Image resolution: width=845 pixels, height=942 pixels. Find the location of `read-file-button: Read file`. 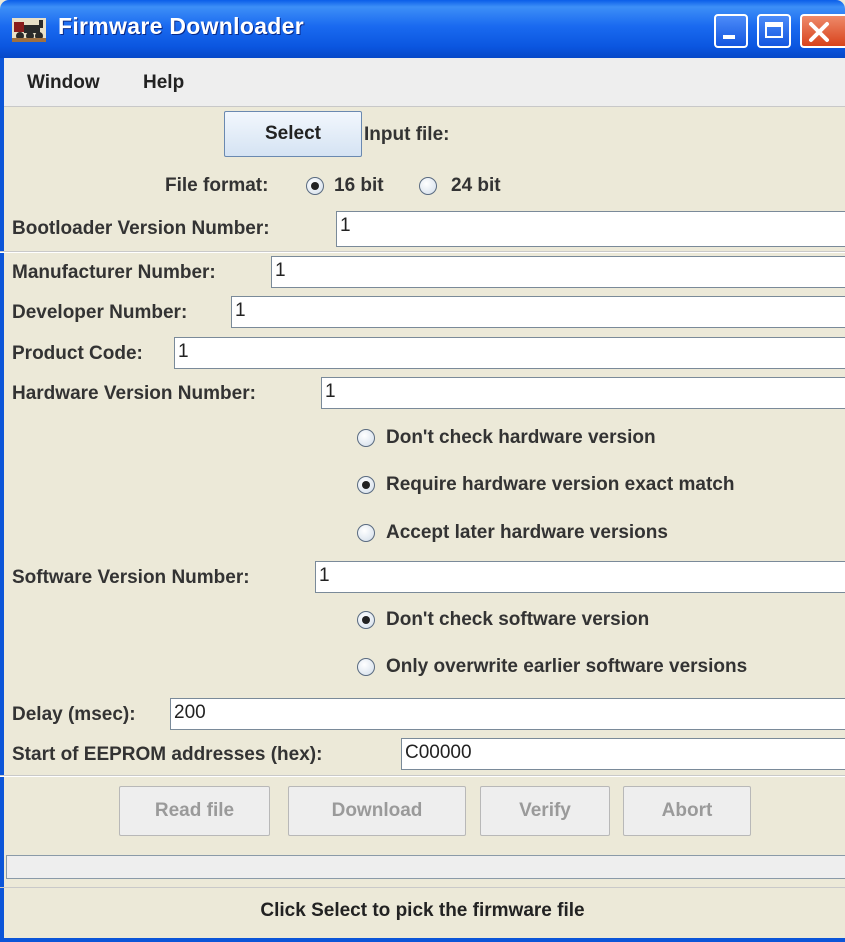

read-file-button: Read file is located at coordinates (194, 811).